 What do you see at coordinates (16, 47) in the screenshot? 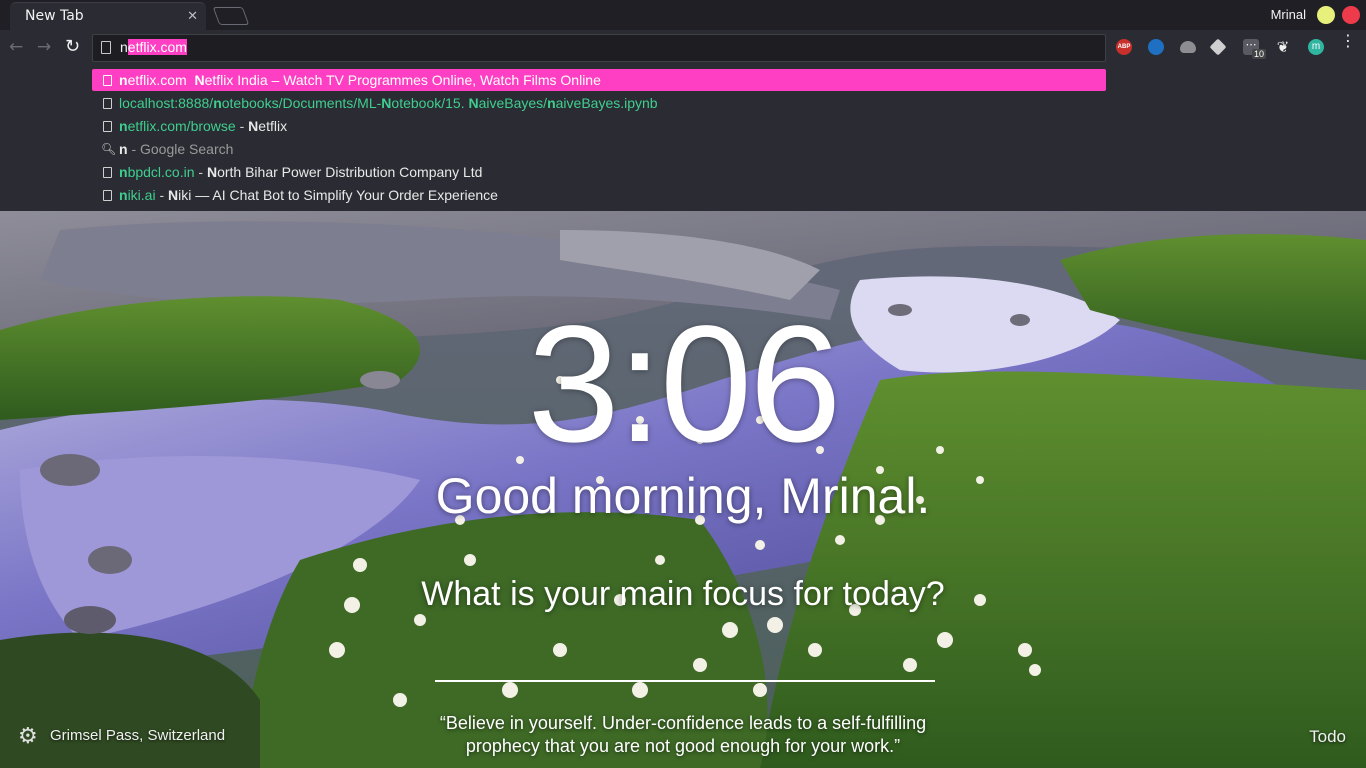
I see `back-arrow-icon: ←` at bounding box center [16, 47].